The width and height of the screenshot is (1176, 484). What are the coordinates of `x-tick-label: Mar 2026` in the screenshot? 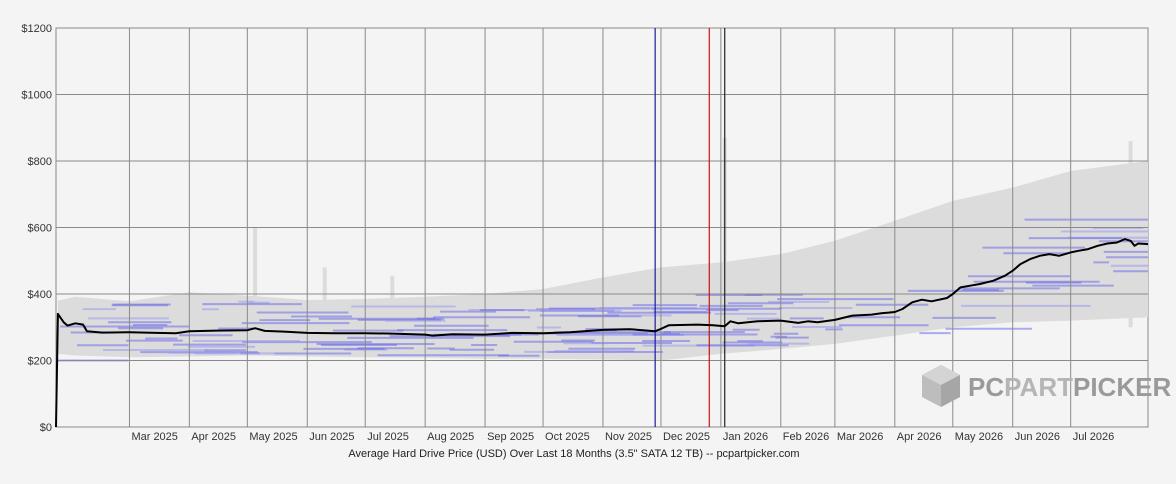 It's located at (860, 437).